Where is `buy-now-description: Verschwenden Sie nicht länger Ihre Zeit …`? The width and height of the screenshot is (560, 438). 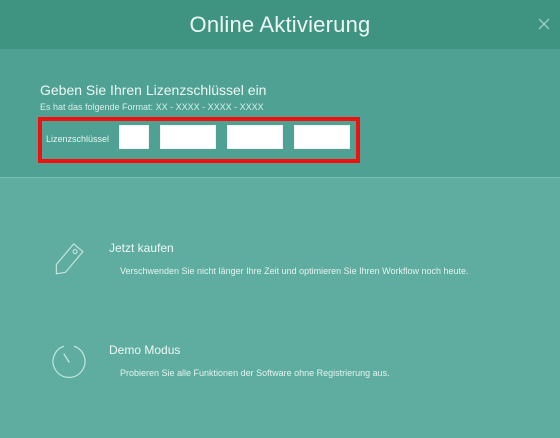
buy-now-description: Verschwenden Sie nicht länger Ihre Zeit … is located at coordinates (294, 271).